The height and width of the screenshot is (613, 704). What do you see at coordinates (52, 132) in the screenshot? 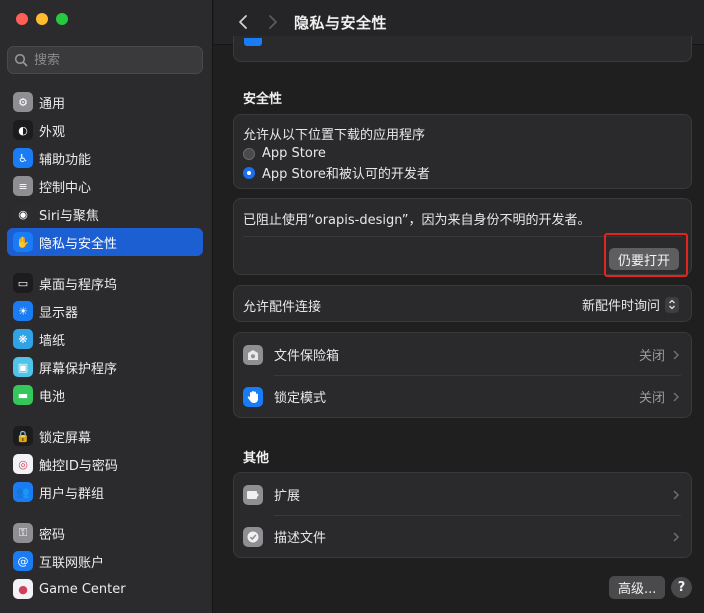
I see `sidebar-item-label: 外观` at bounding box center [52, 132].